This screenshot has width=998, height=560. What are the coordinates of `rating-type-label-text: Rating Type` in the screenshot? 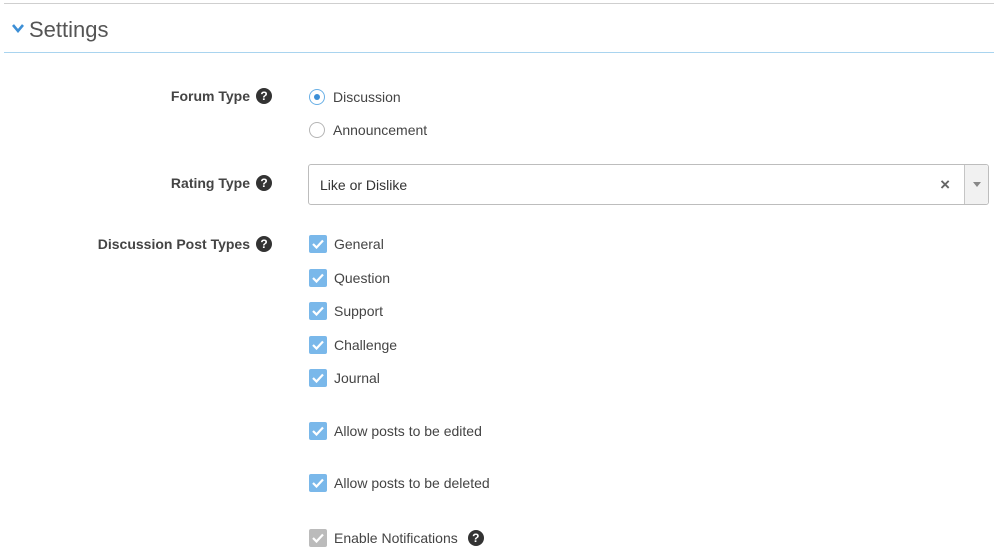 It's located at (210, 183).